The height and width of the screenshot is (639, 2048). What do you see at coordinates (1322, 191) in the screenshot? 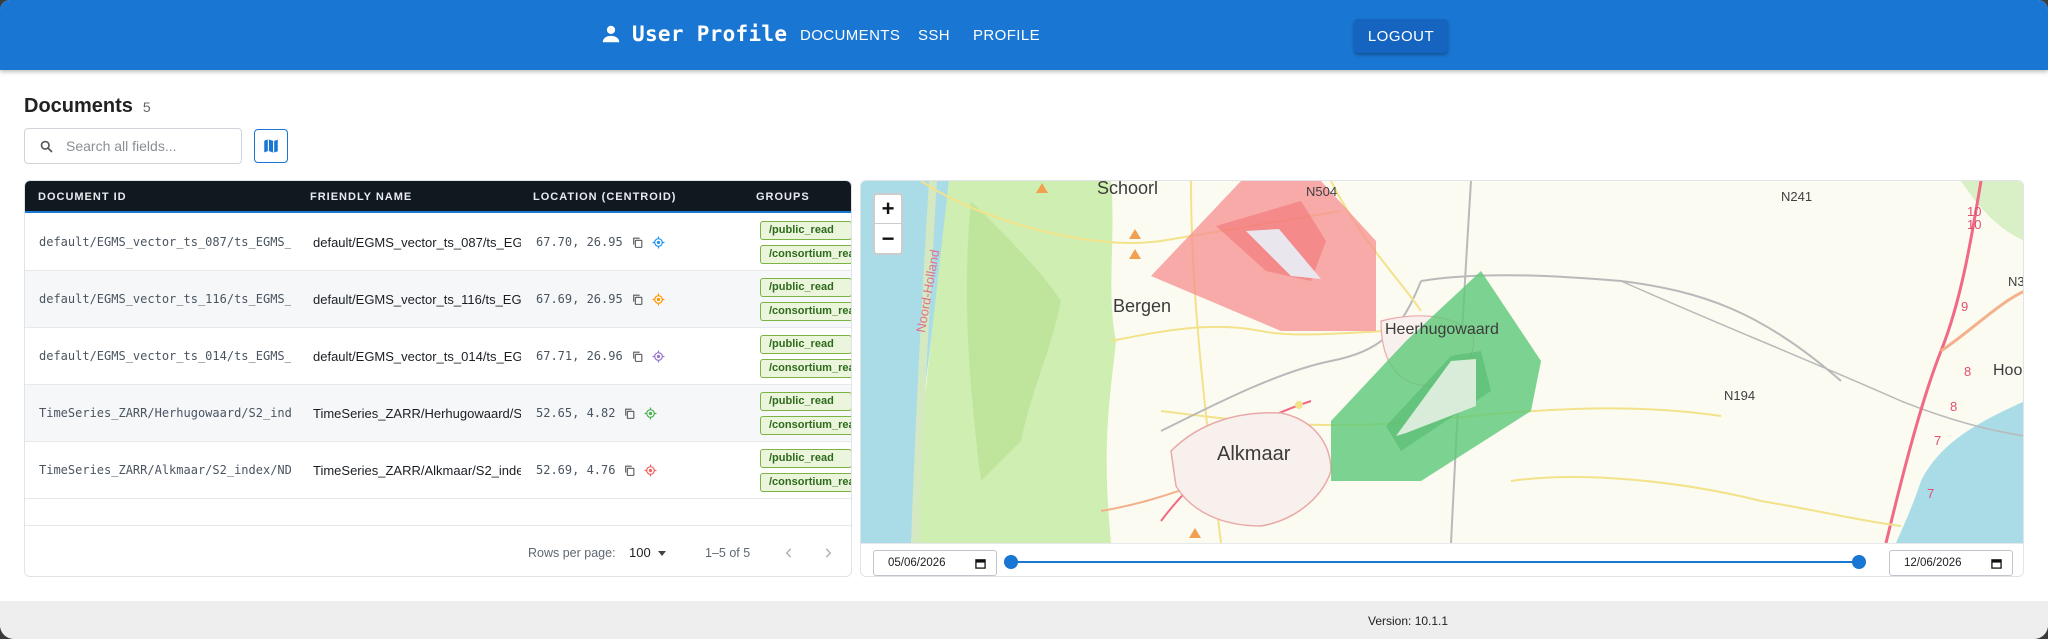
I see `road-label: N504` at bounding box center [1322, 191].